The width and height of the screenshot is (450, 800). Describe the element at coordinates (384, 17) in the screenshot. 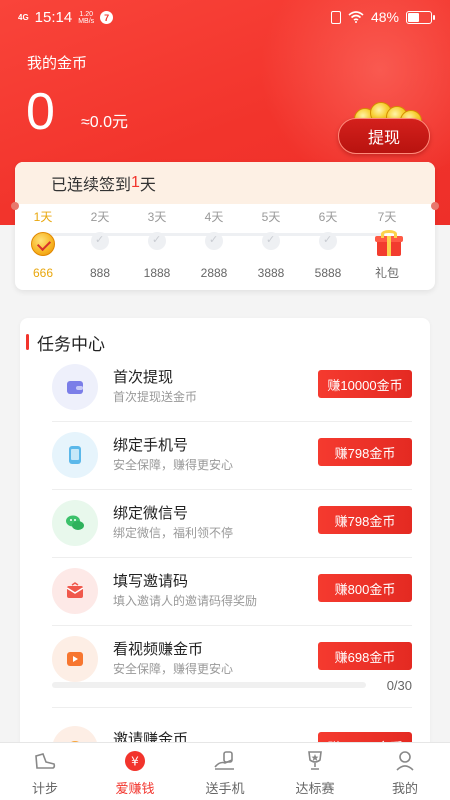

I see `battery-percent: 48%` at that location.